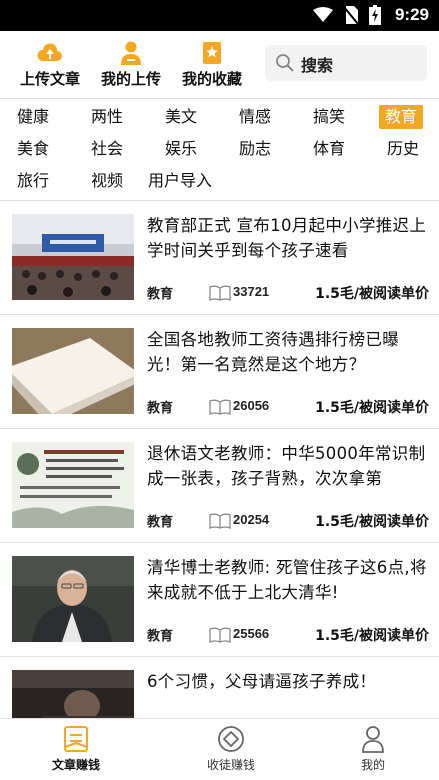  What do you see at coordinates (131, 53) in the screenshot?
I see `user-icon` at bounding box center [131, 53].